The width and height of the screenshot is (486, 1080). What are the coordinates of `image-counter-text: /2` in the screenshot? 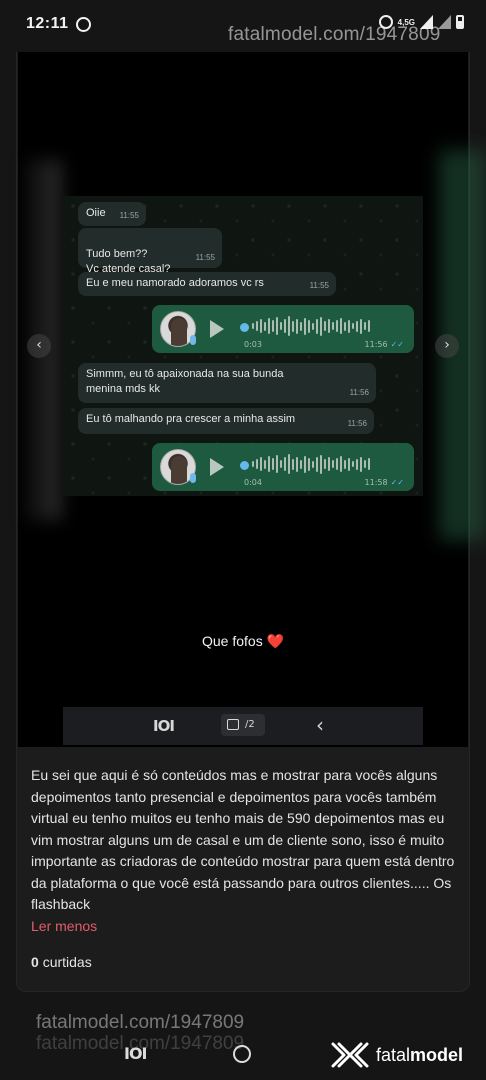 It's located at (250, 724).